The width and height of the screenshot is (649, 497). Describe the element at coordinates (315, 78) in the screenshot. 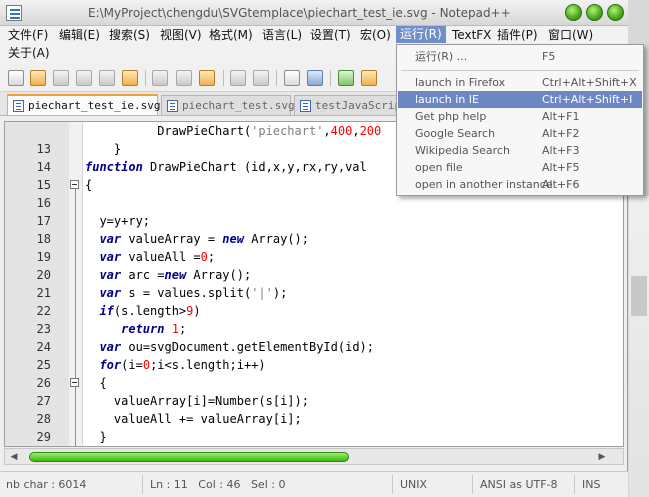

I see `replace-icon` at that location.